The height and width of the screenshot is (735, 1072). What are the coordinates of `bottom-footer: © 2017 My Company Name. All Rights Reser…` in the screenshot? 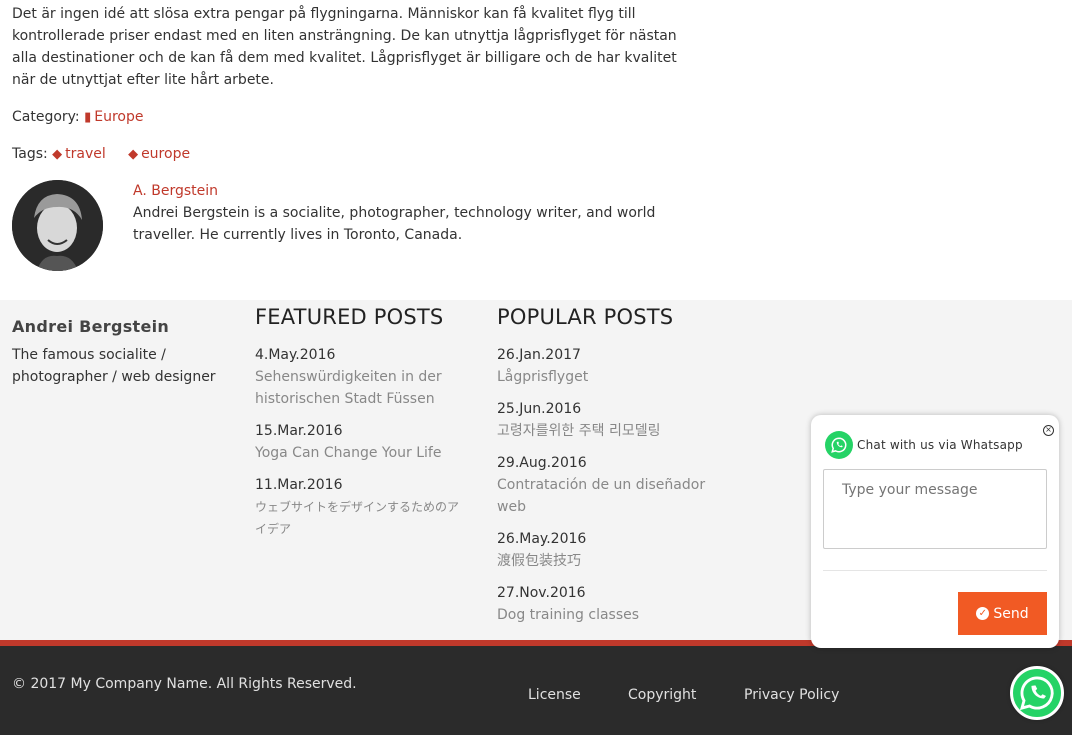 It's located at (536, 690).